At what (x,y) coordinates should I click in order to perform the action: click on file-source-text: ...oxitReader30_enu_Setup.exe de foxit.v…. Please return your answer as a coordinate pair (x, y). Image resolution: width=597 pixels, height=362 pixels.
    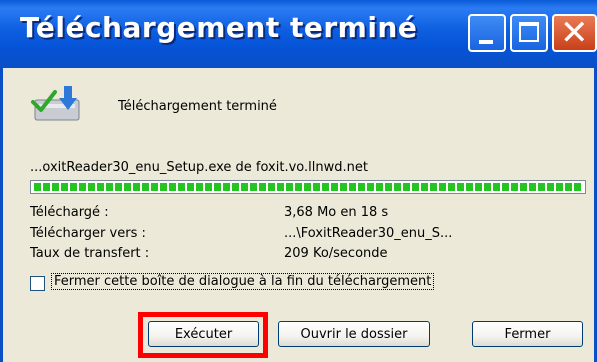
    Looking at the image, I should click on (199, 167).